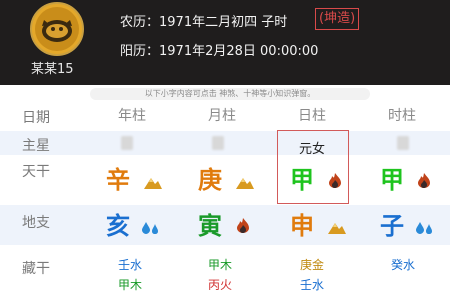 The height and width of the screenshot is (300, 450). I want to click on zhi-year: 亥, so click(118, 226).